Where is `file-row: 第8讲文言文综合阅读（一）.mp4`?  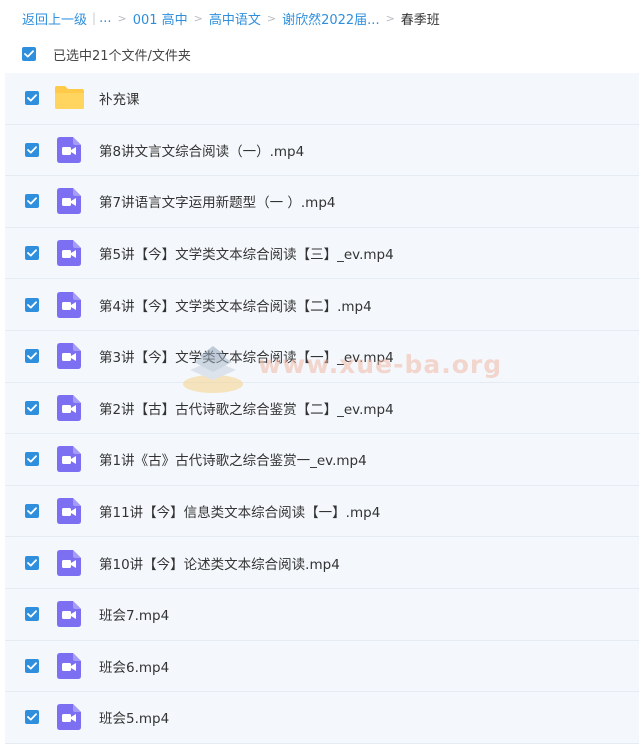 file-row: 第8讲文言文综合阅读（一）.mp4 is located at coordinates (322, 150).